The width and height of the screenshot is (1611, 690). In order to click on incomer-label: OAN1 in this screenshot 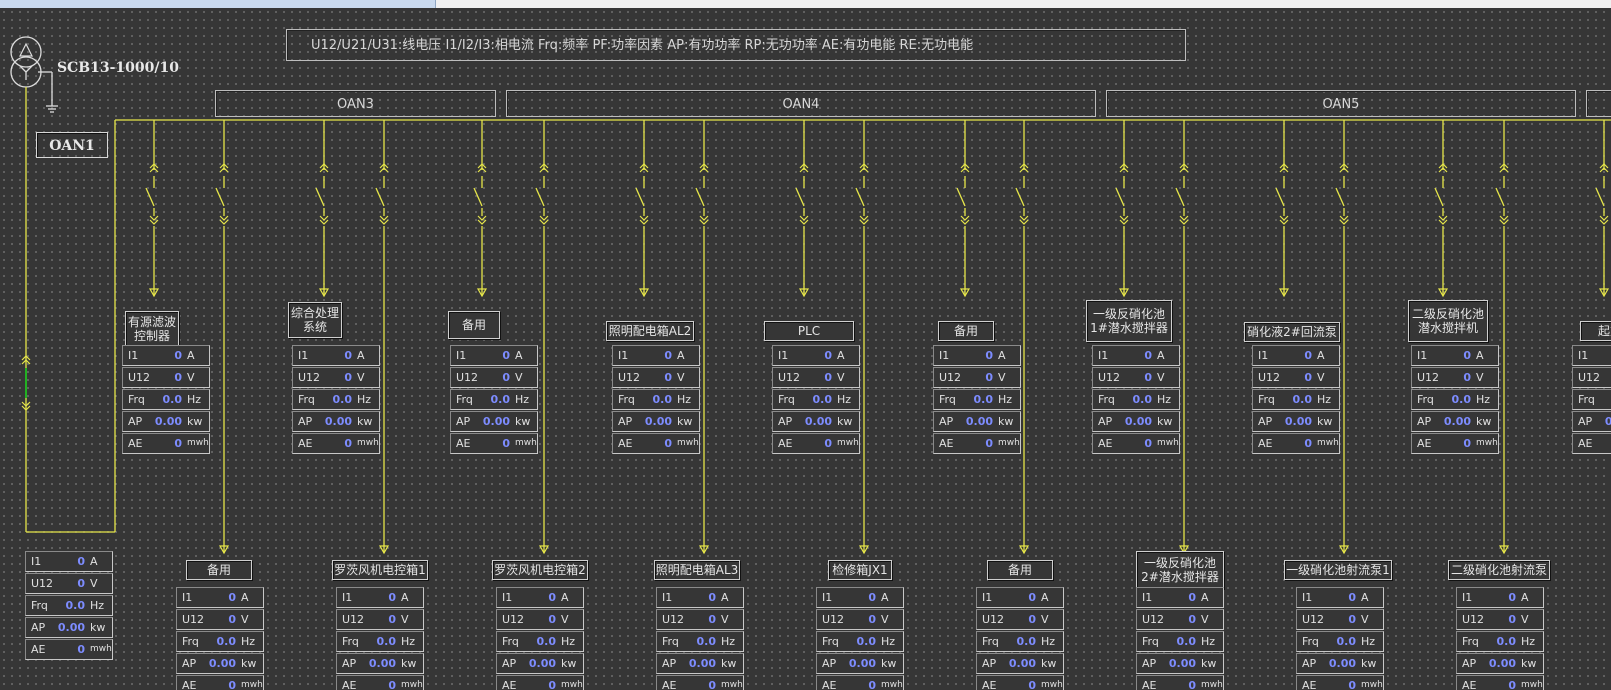, I will do `click(72, 145)`.